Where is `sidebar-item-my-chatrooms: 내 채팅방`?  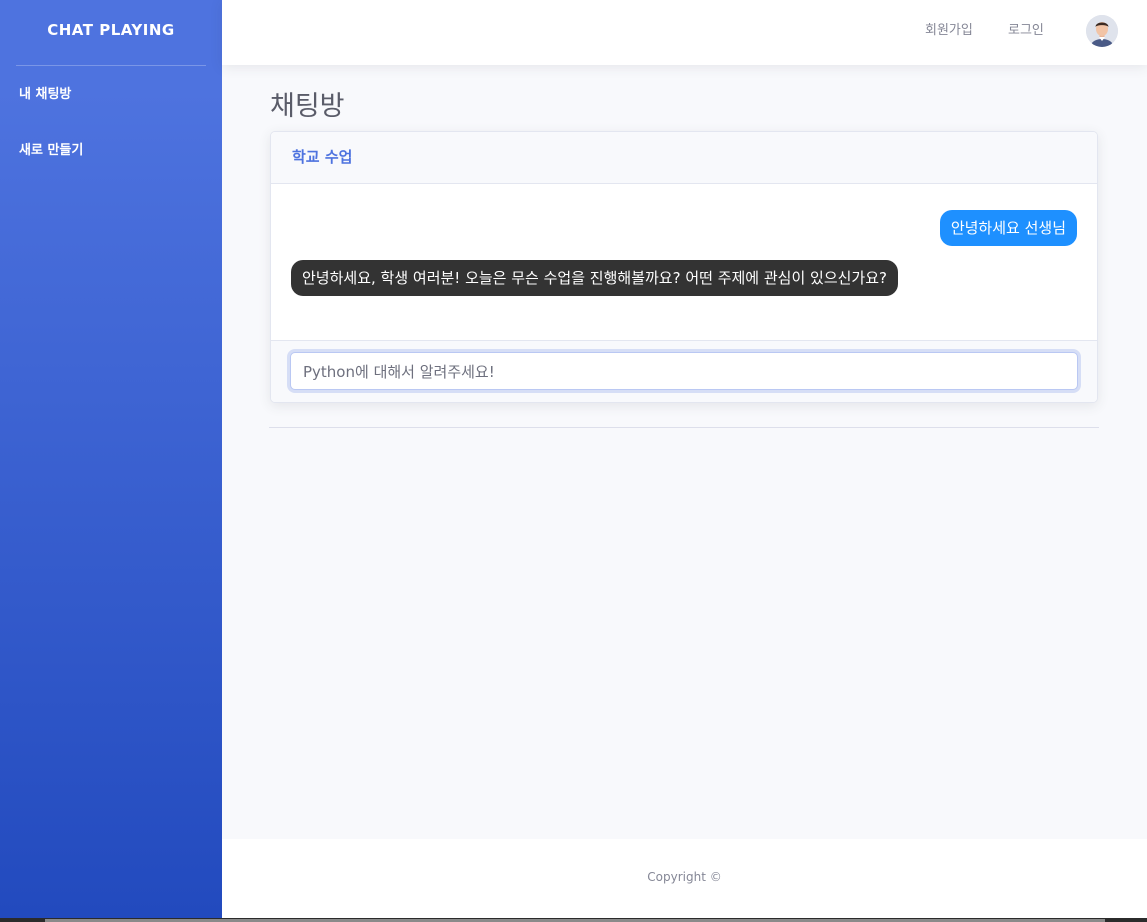
sidebar-item-my-chatrooms: 내 채팅방 is located at coordinates (111, 95).